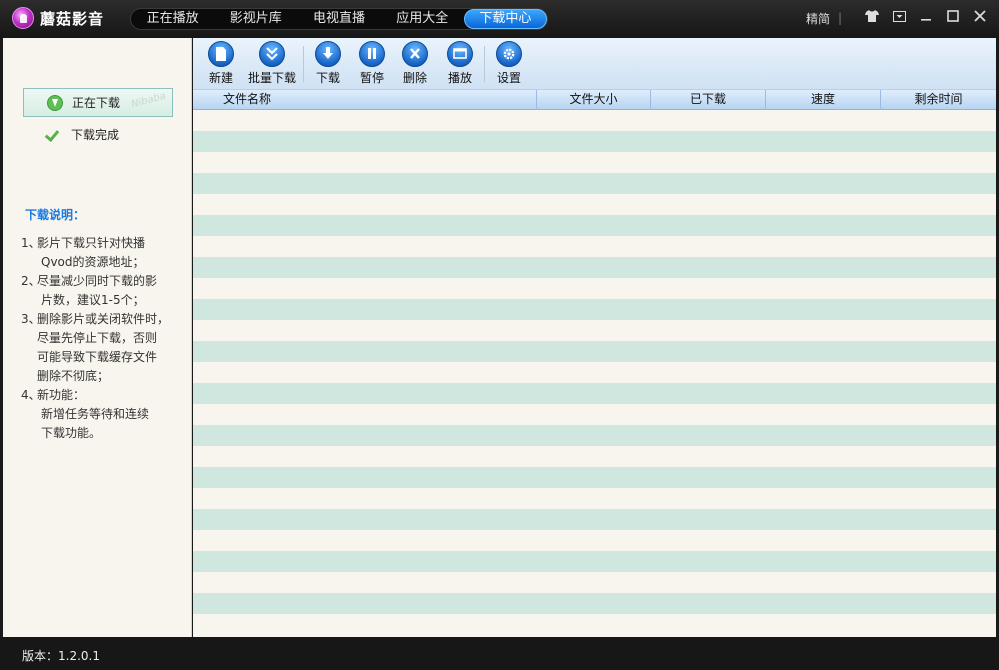  I want to click on note-text: 尽量减少同时下载的影, so click(97, 281).